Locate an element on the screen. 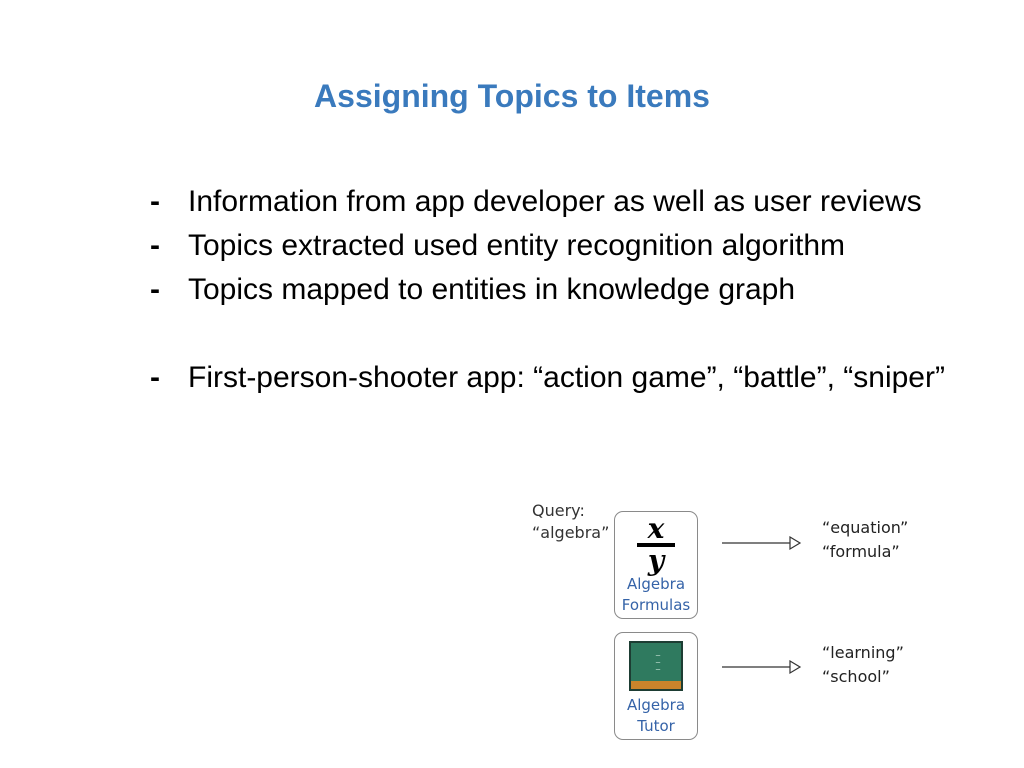 The height and width of the screenshot is (768, 1024). app-card-algebra-formulas: x y Algebra Formulas is located at coordinates (656, 565).